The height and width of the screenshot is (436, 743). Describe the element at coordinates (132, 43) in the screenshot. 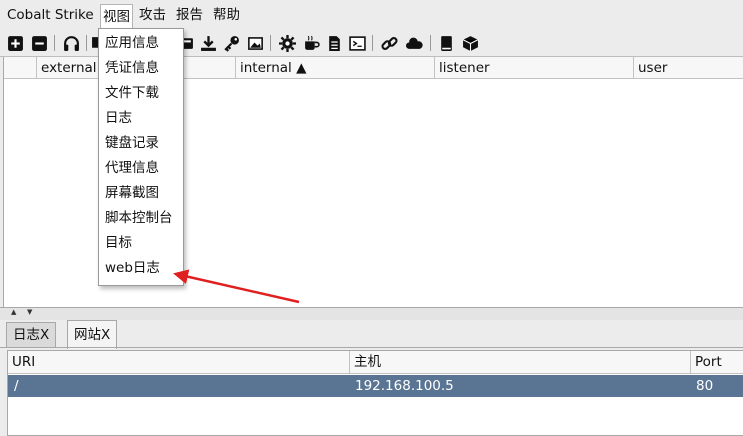

I see `menu-item-app-info: 应用信息` at that location.